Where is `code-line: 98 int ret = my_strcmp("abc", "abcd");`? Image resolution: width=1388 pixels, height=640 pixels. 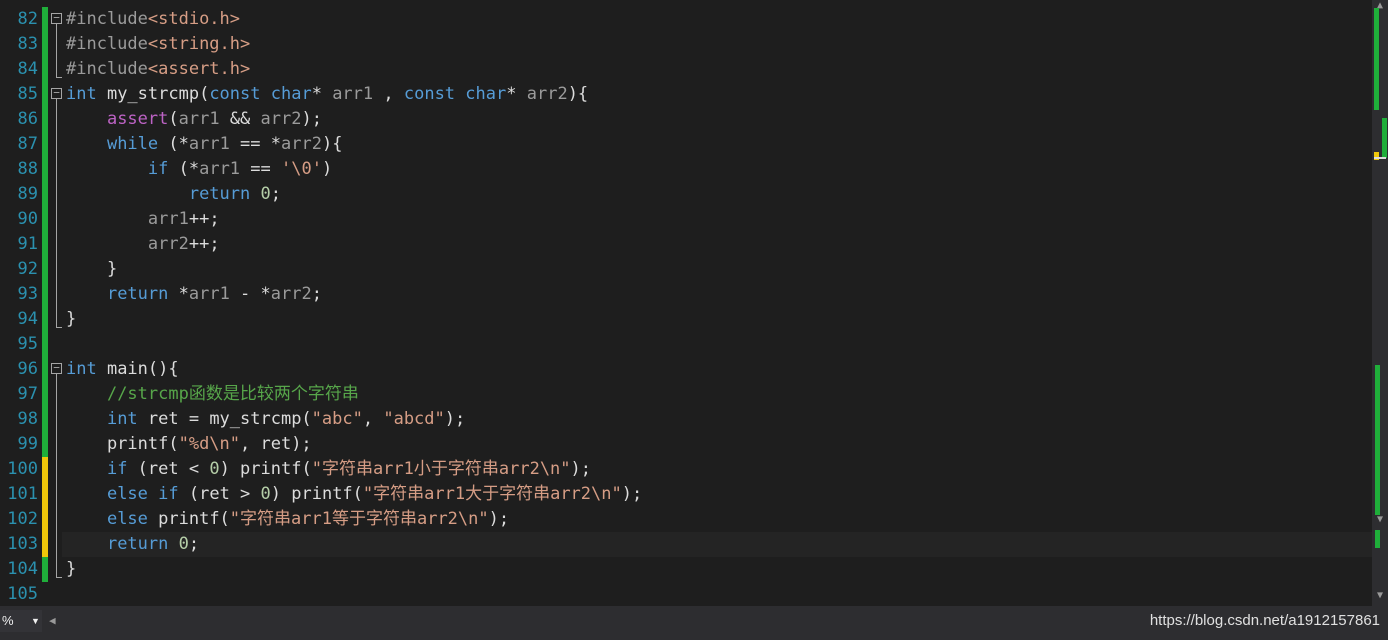
code-line: 98 int ret = my_strcmp("abc", "abcd"); is located at coordinates (686, 419).